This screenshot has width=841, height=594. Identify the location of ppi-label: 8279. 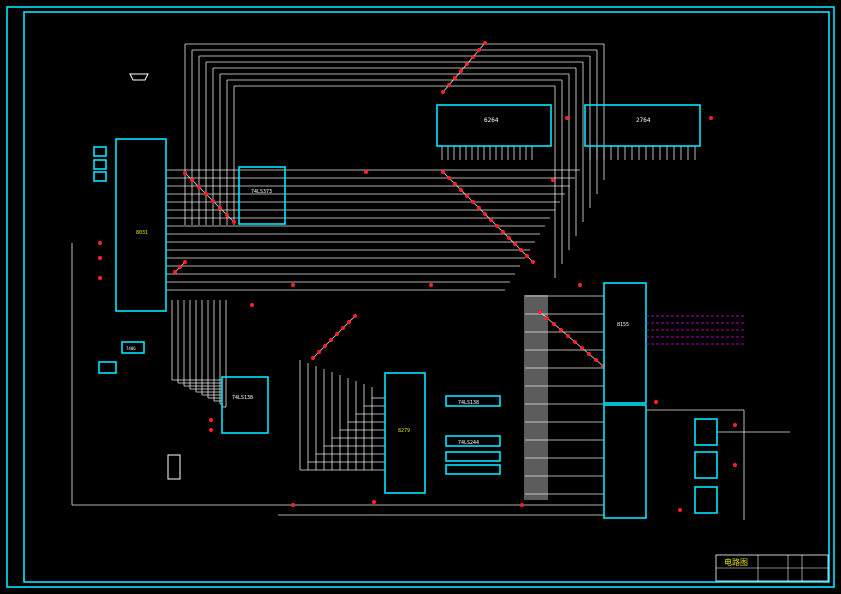
(404, 431).